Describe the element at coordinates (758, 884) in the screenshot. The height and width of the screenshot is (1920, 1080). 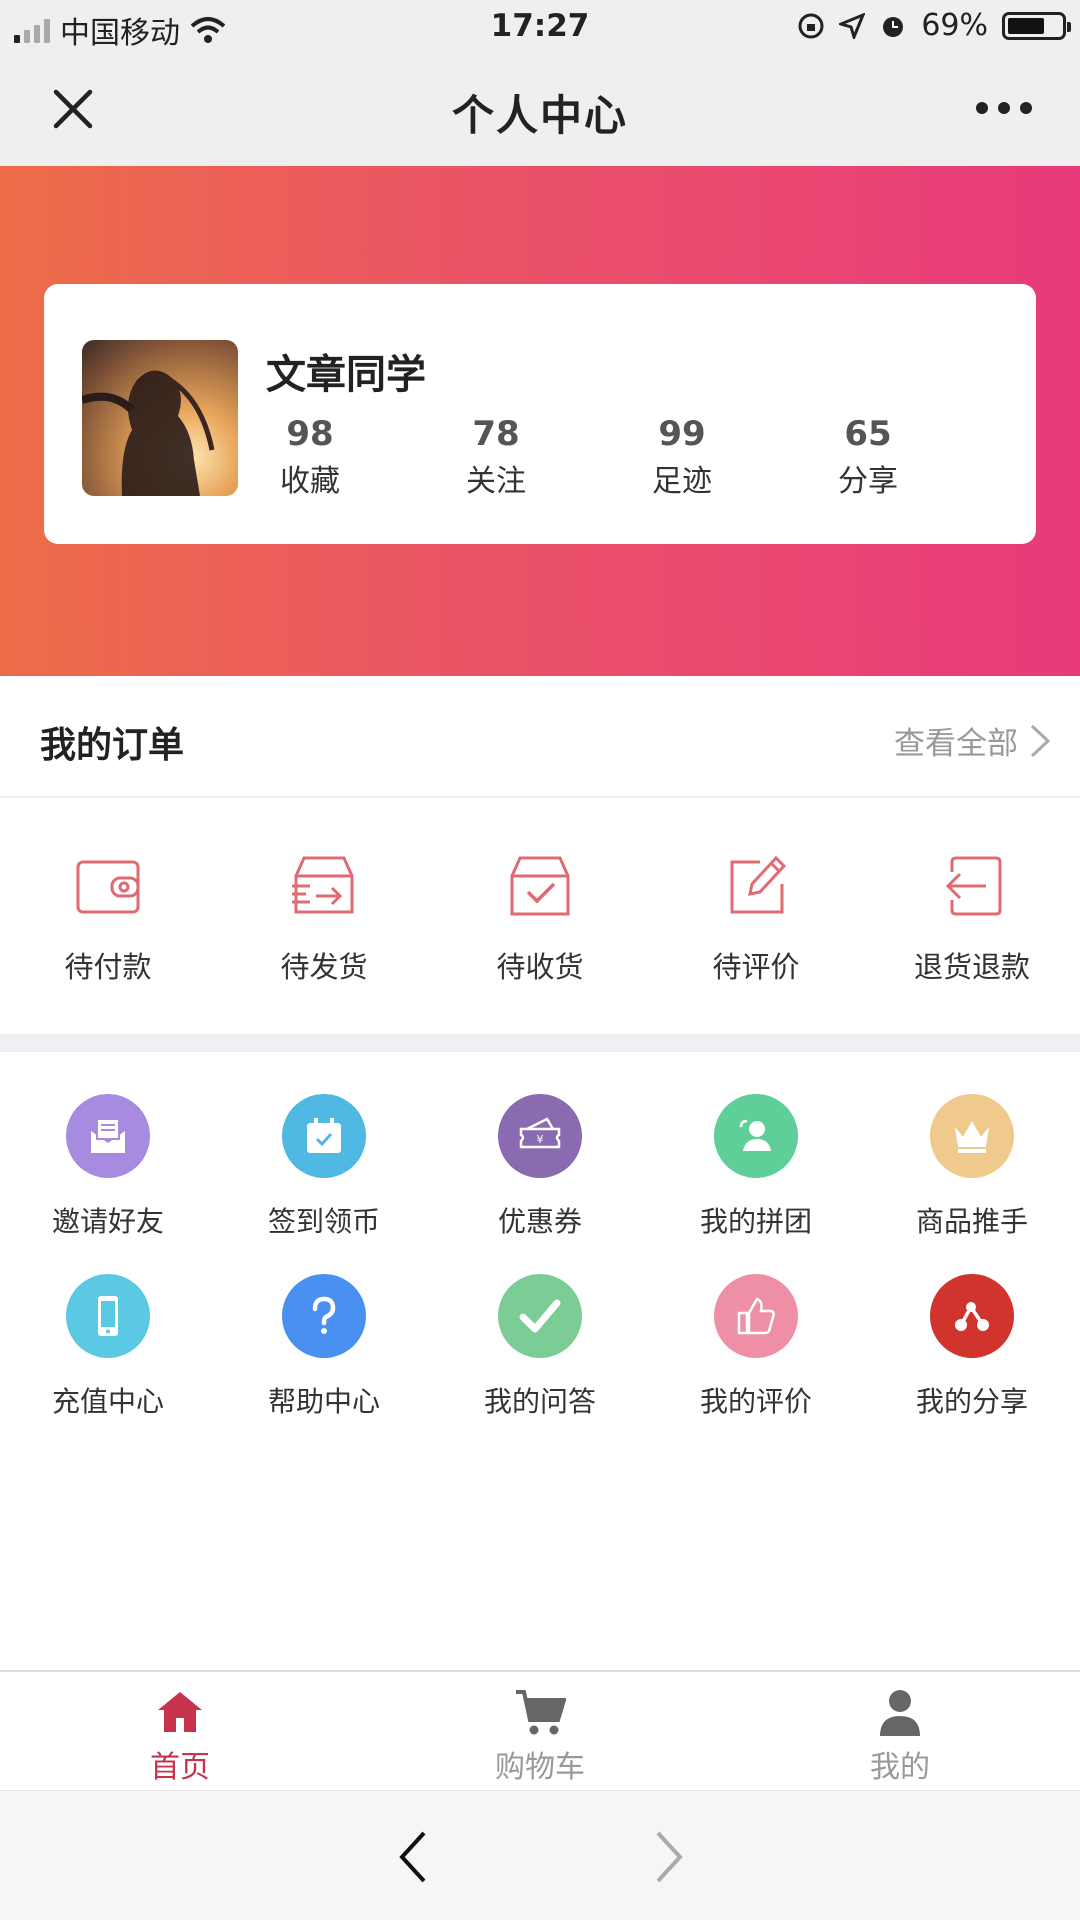
I see `edit-icon` at that location.